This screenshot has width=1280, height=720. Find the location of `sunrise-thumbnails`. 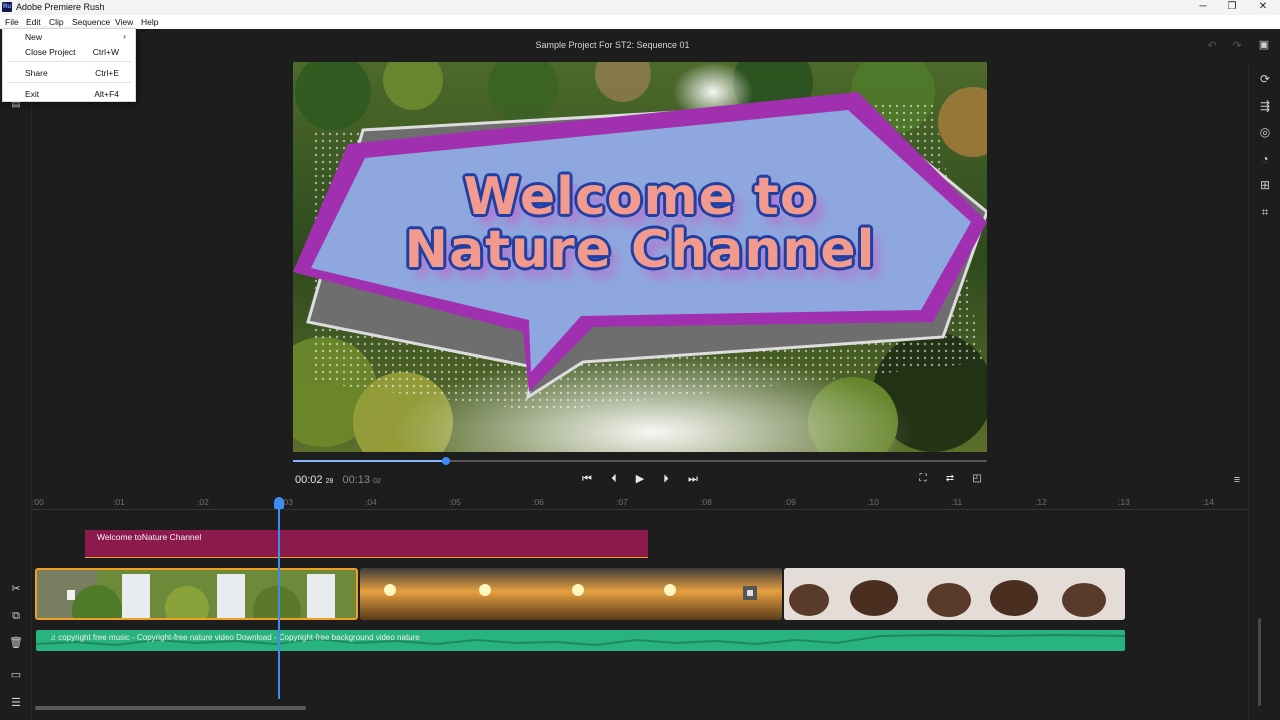

sunrise-thumbnails is located at coordinates (571, 594).